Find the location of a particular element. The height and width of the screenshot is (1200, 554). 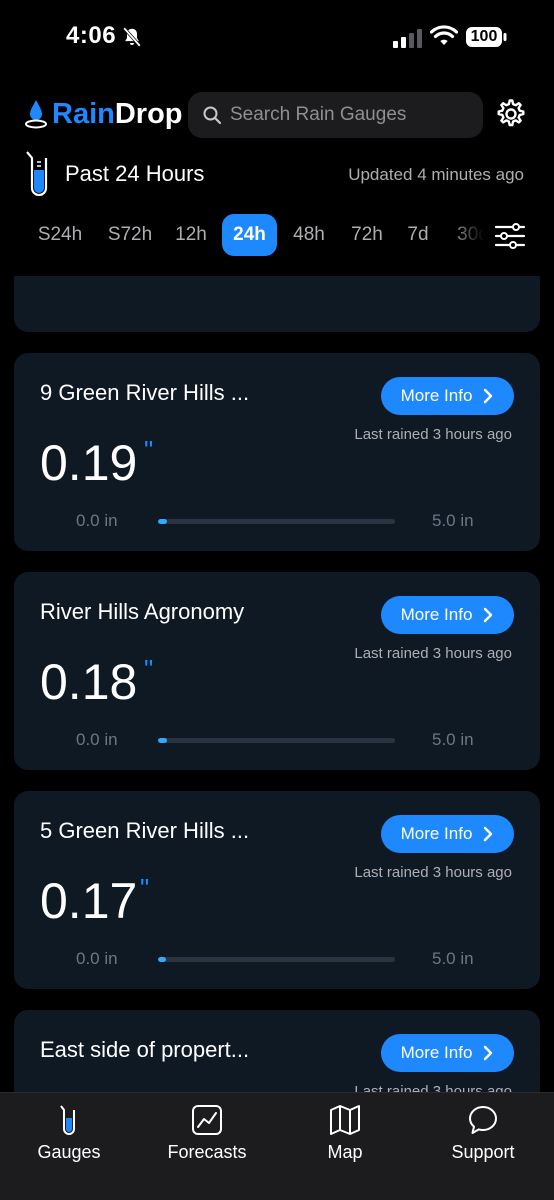

logo-text-drop: Drop is located at coordinates (148, 114).